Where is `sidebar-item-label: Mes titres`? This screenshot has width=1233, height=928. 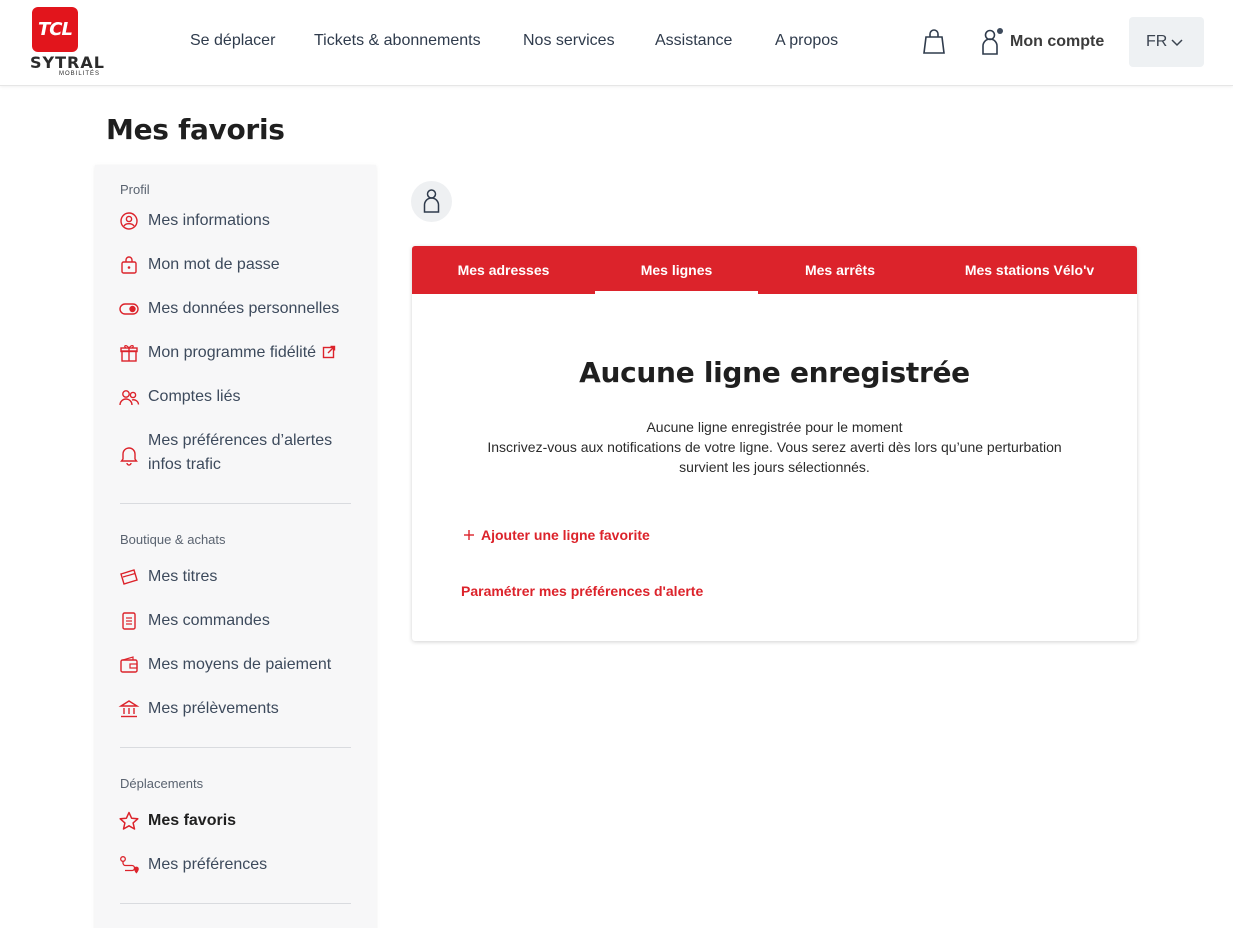
sidebar-item-label: Mes titres is located at coordinates (183, 576).